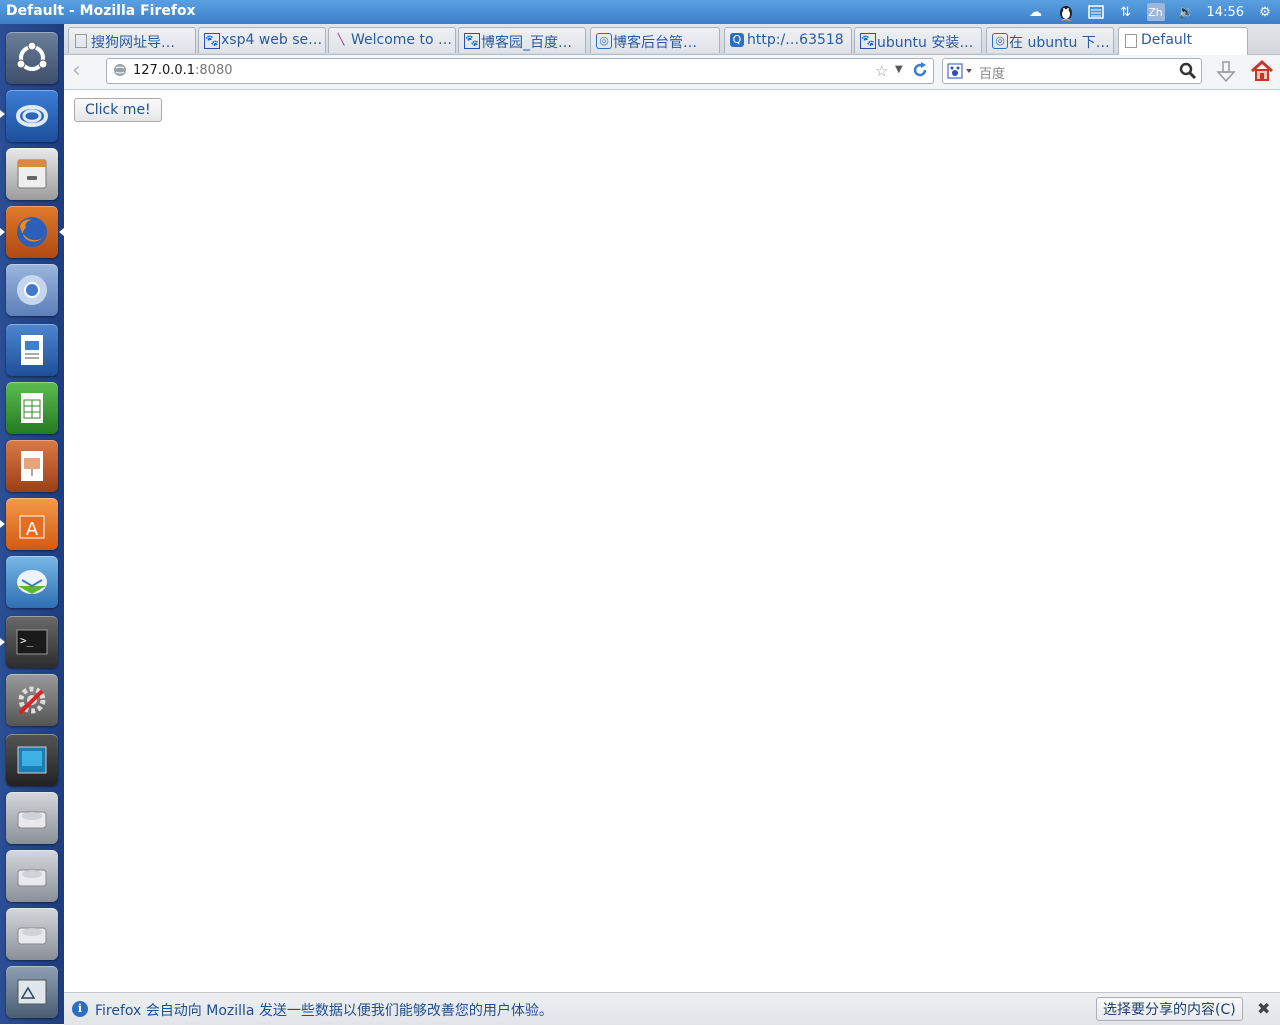  I want to click on bookmark-star-icon: ☆, so click(881, 71).